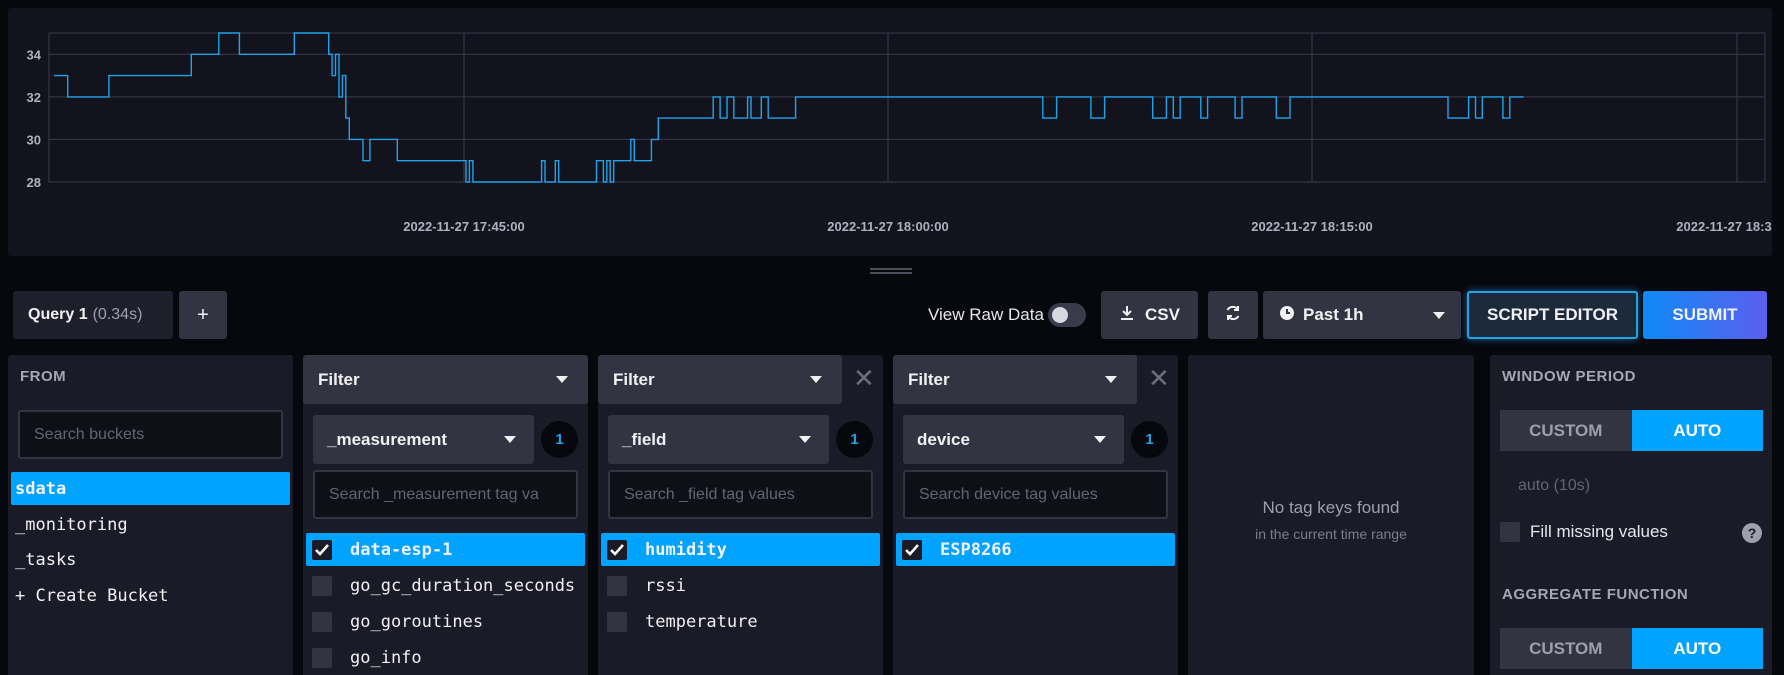 Image resolution: width=1784 pixels, height=675 pixels. I want to click on toggle-knob, so click(1060, 315).